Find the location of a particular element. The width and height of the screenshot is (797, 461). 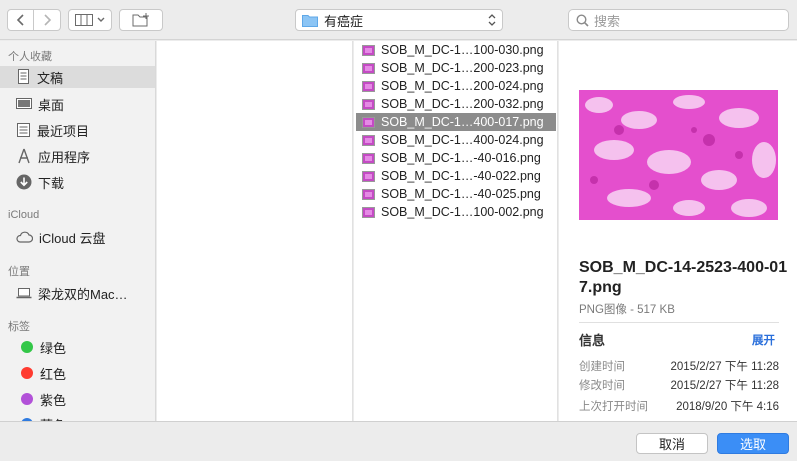

expand-link: 展开 is located at coordinates (763, 340).